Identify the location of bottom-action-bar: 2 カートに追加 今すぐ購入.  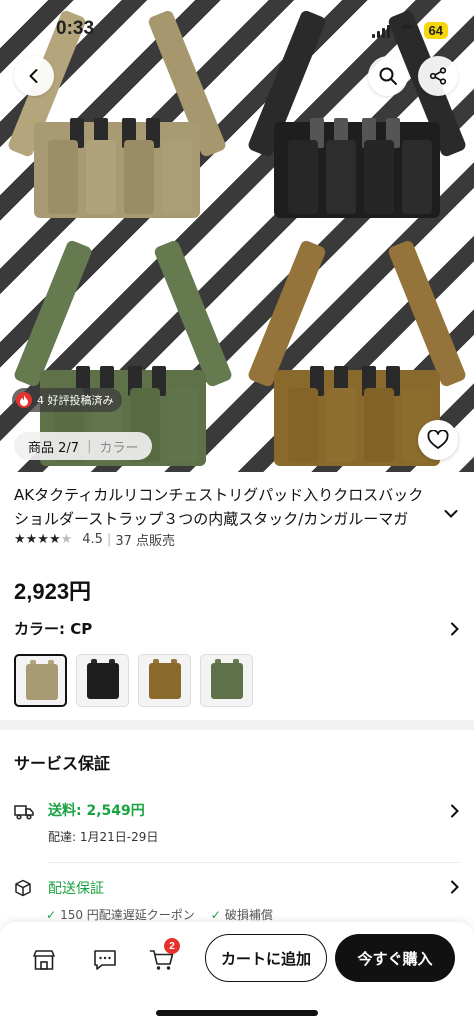
(237, 973).